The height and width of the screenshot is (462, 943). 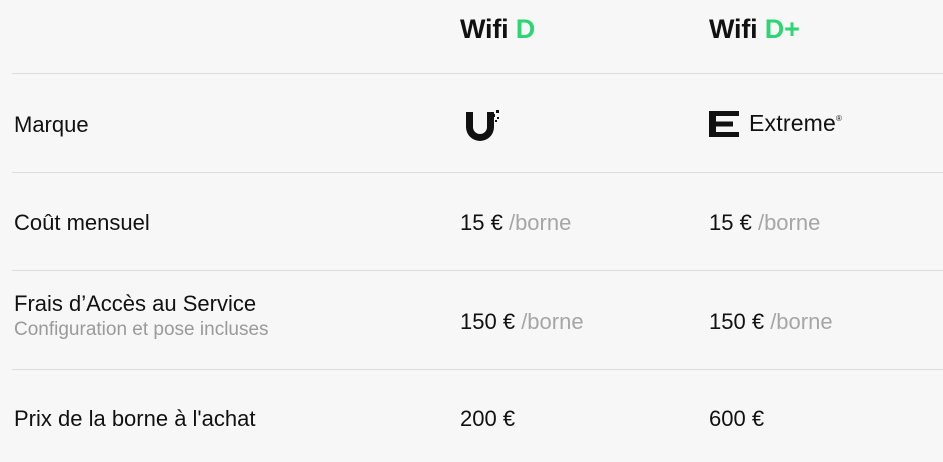 I want to click on plan-header-wifi-d: Wifi D, so click(x=497, y=29).